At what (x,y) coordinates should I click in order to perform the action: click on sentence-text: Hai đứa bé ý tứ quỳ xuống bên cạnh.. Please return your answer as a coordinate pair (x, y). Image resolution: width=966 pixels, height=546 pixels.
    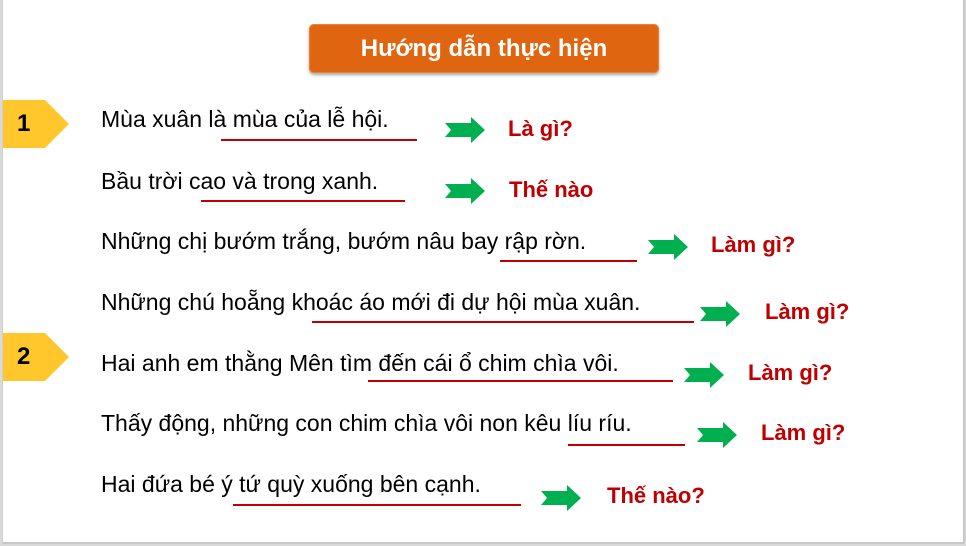
    Looking at the image, I should click on (291, 484).